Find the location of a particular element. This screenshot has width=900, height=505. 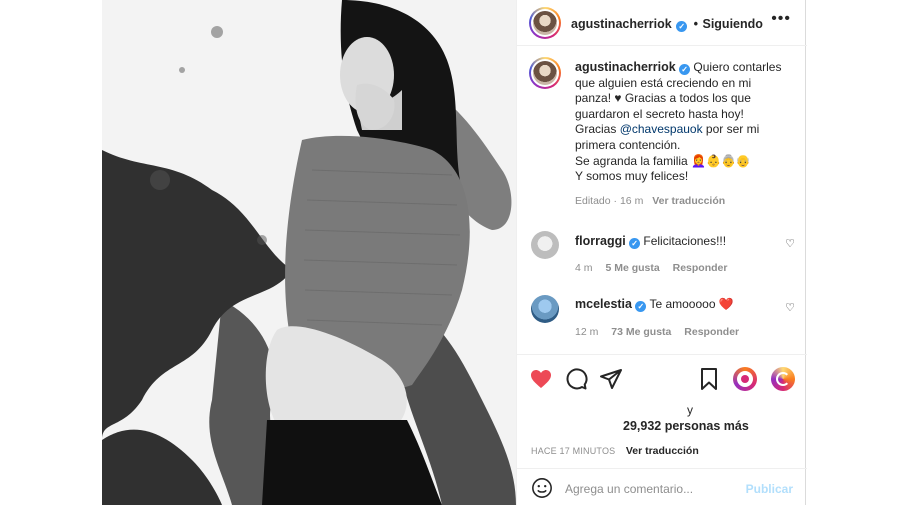

following-button: Siguiendo is located at coordinates (732, 24).